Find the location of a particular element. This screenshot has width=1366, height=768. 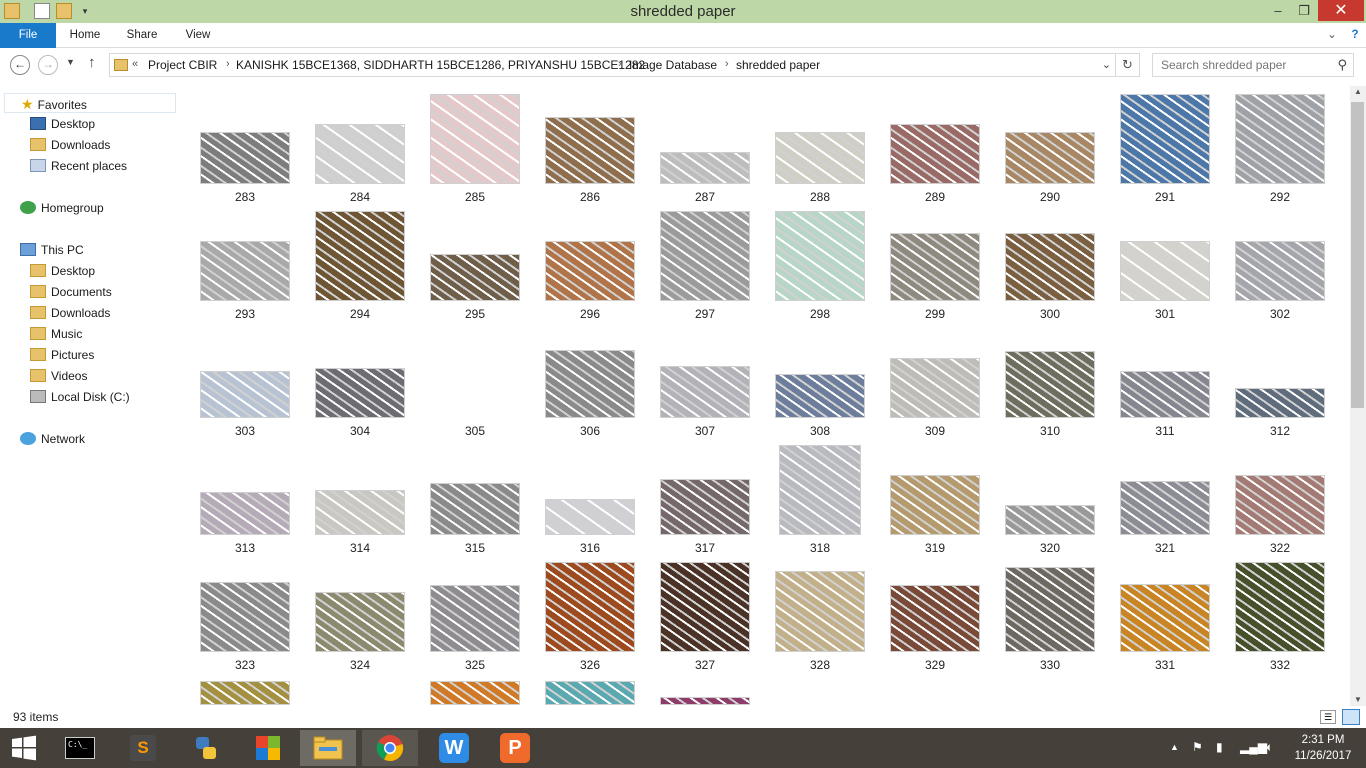

image-filename: 327 is located at coordinates (705, 665).